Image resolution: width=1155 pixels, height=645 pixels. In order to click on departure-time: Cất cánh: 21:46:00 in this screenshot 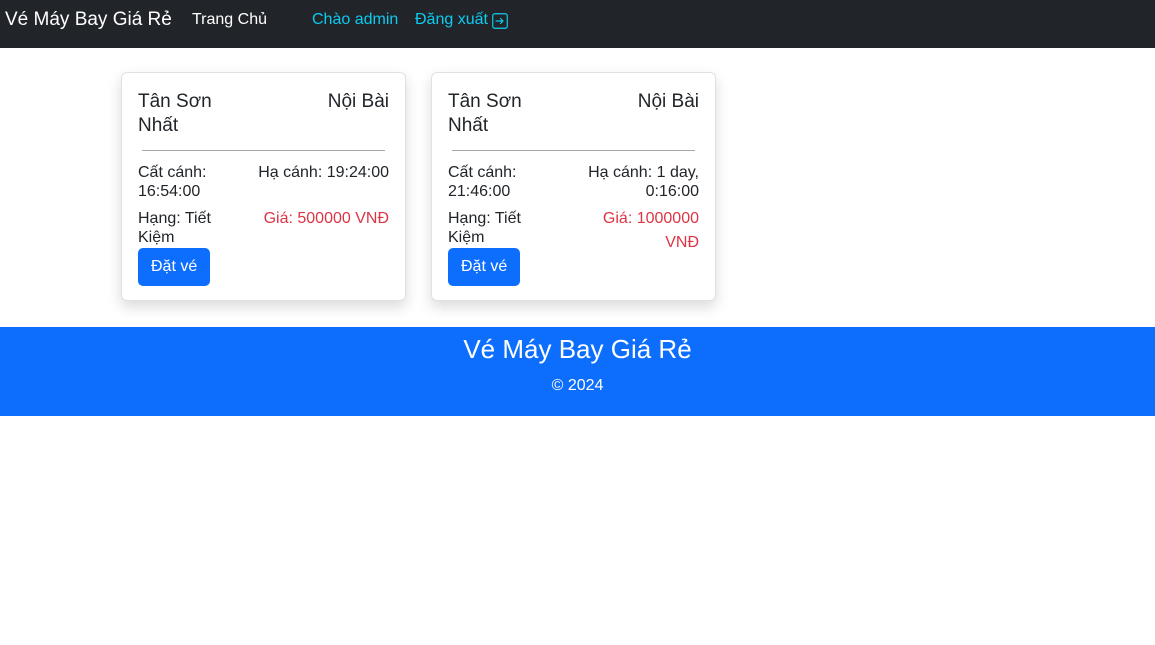, I will do `click(482, 182)`.